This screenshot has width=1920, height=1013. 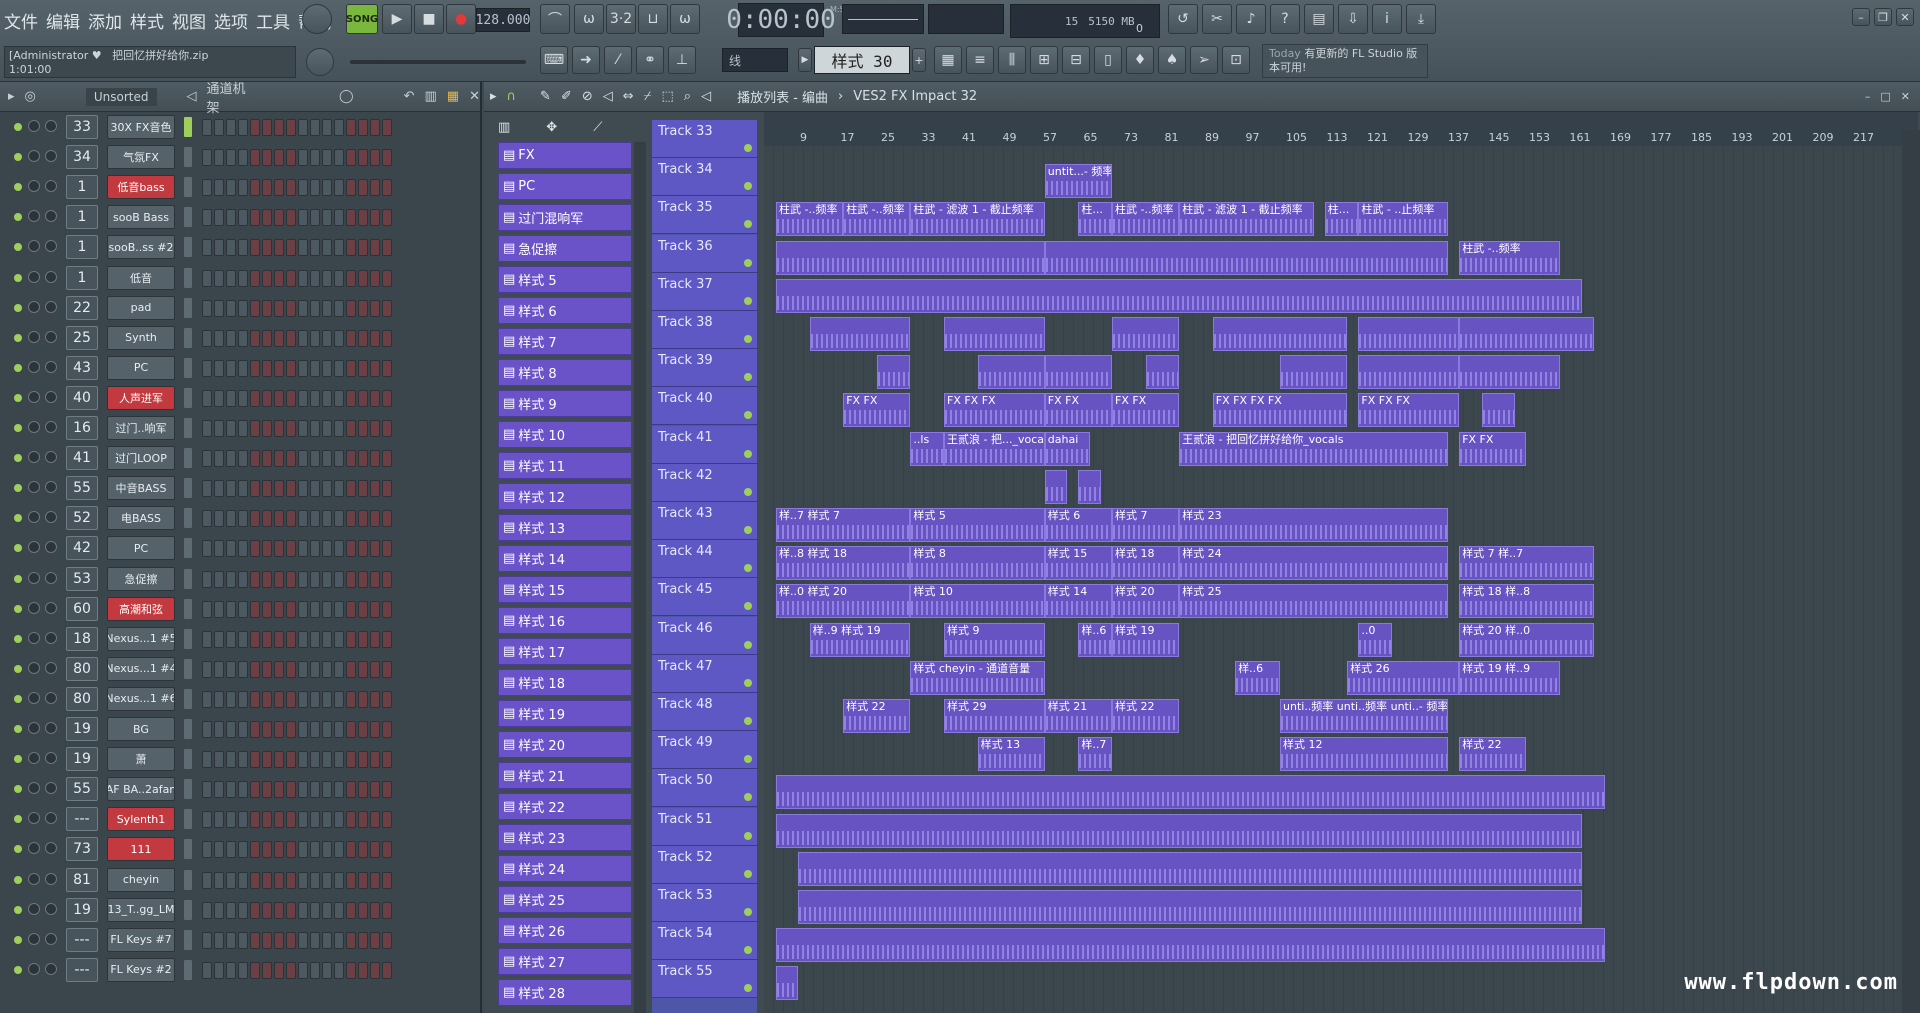 I want to click on mixer-track-number: 55, so click(x=82, y=789).